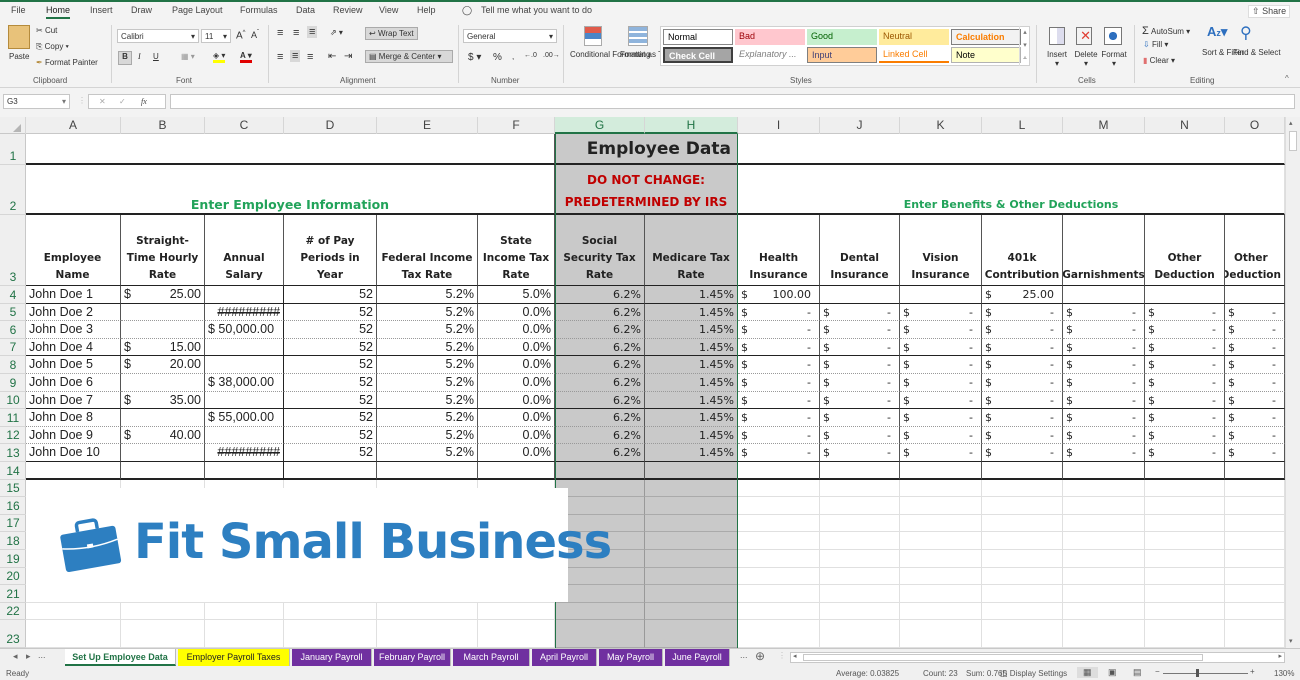 The height and width of the screenshot is (680, 1300). Describe the element at coordinates (1022, 125) in the screenshot. I see `column-header-l: L` at that location.